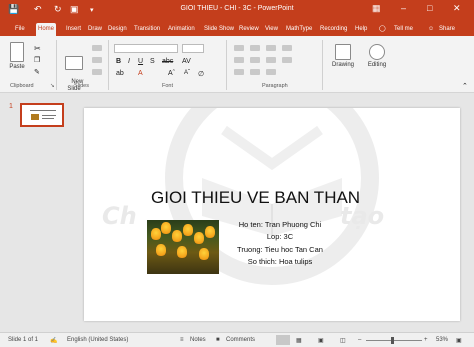 This screenshot has width=474, height=347. What do you see at coordinates (240, 340) in the screenshot?
I see `comments-button: Comments` at bounding box center [240, 340].